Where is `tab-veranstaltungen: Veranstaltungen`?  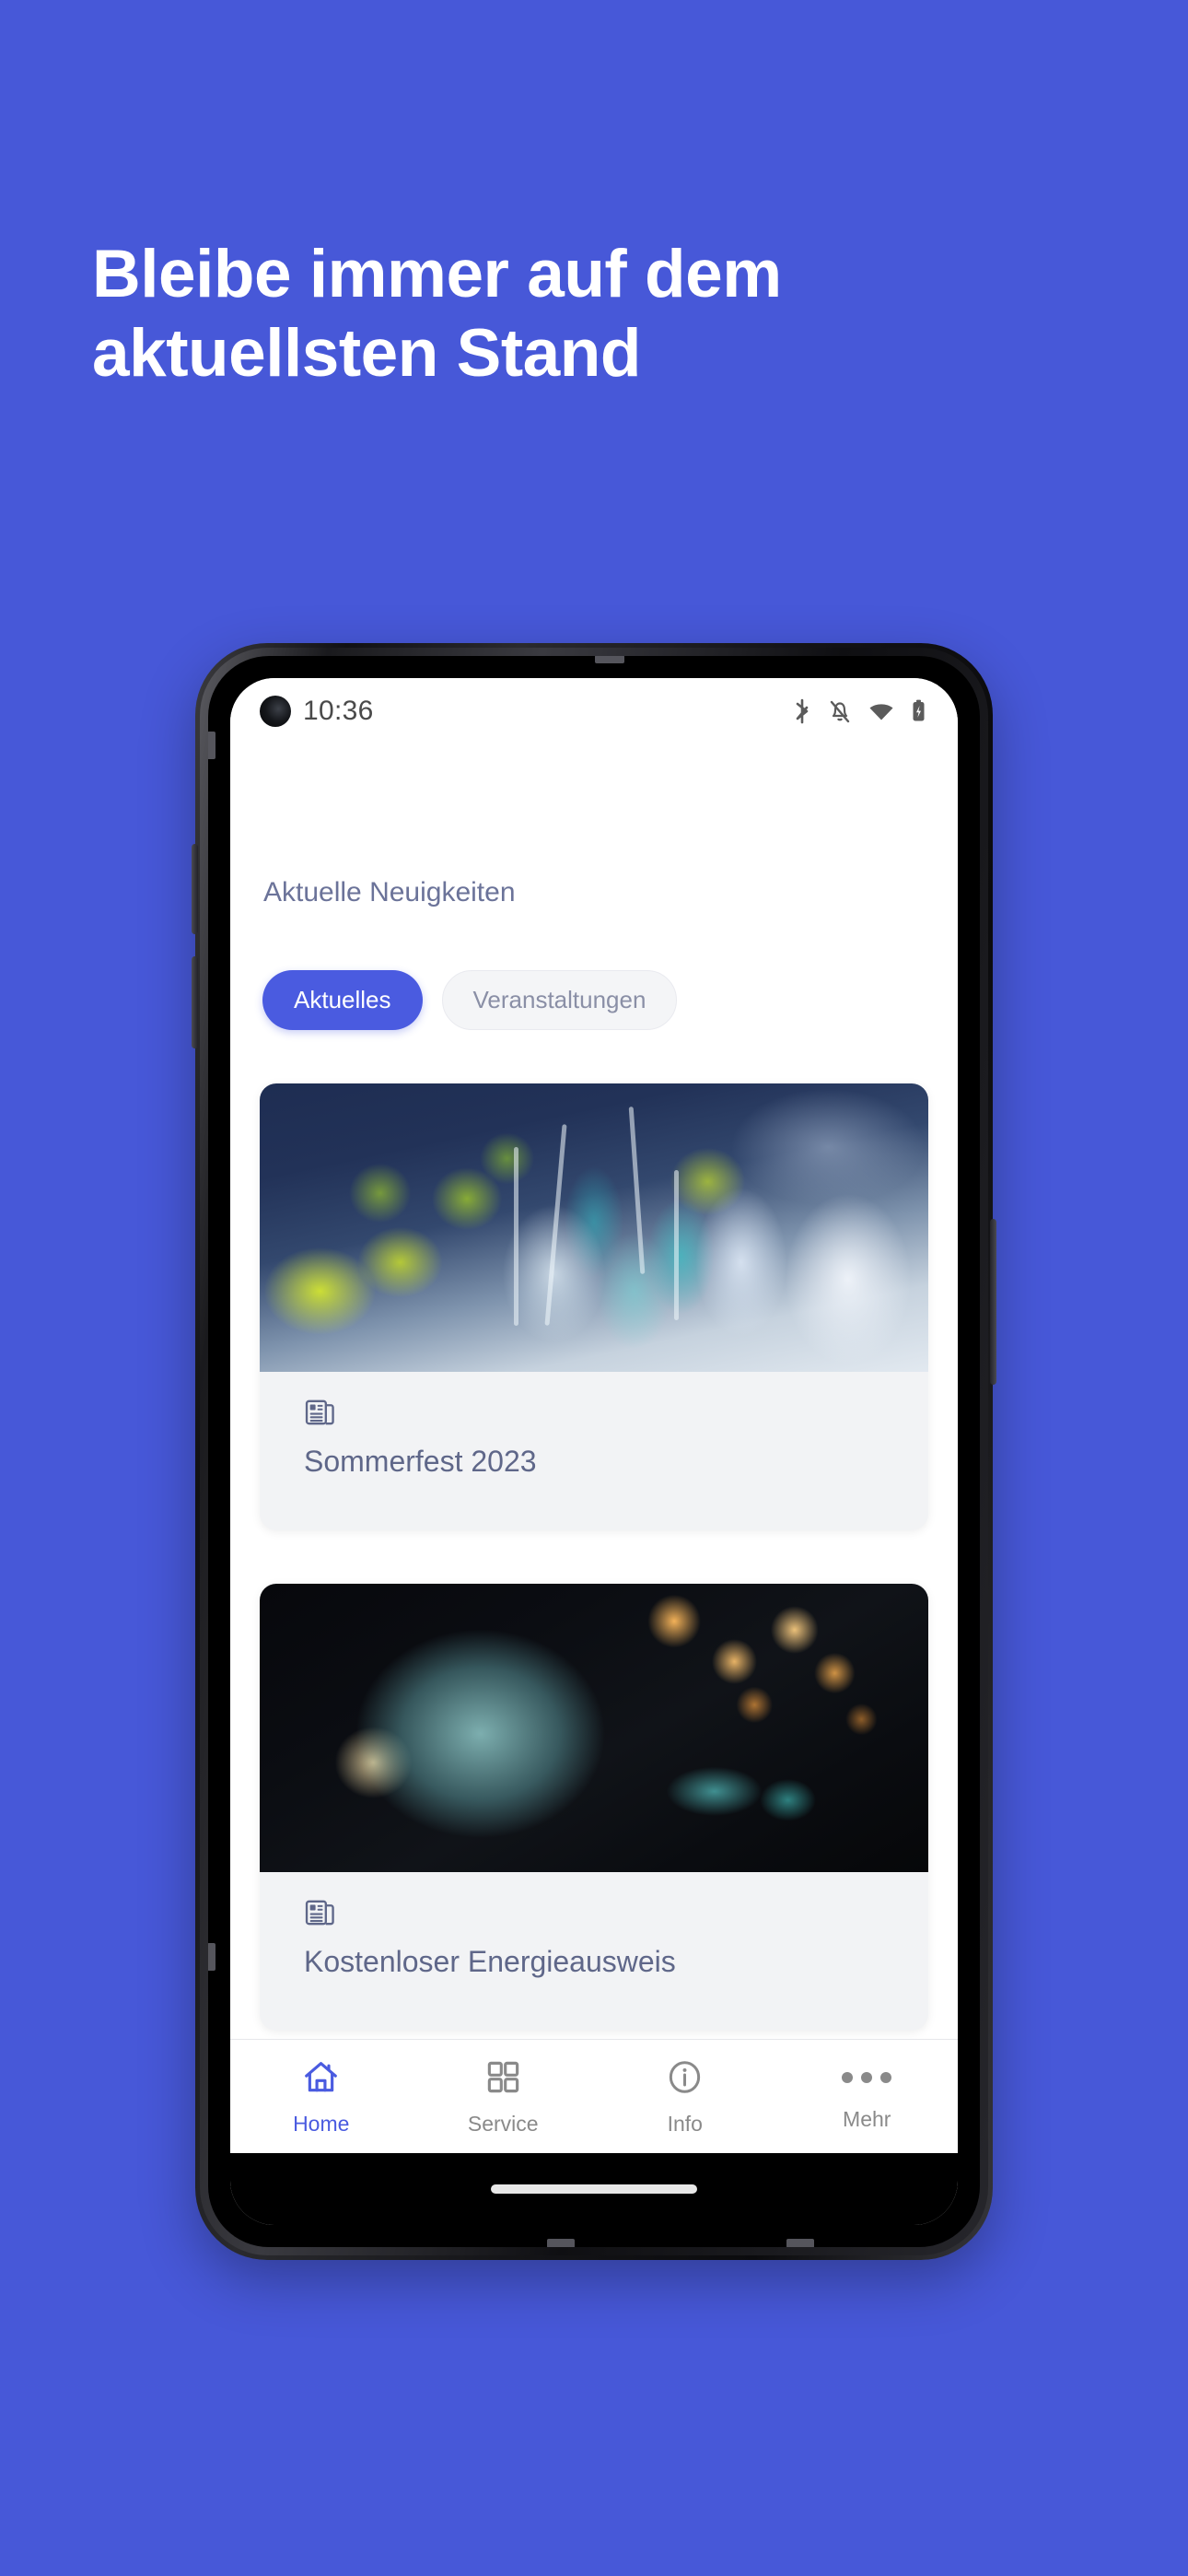 tab-veranstaltungen: Veranstaltungen is located at coordinates (559, 1000).